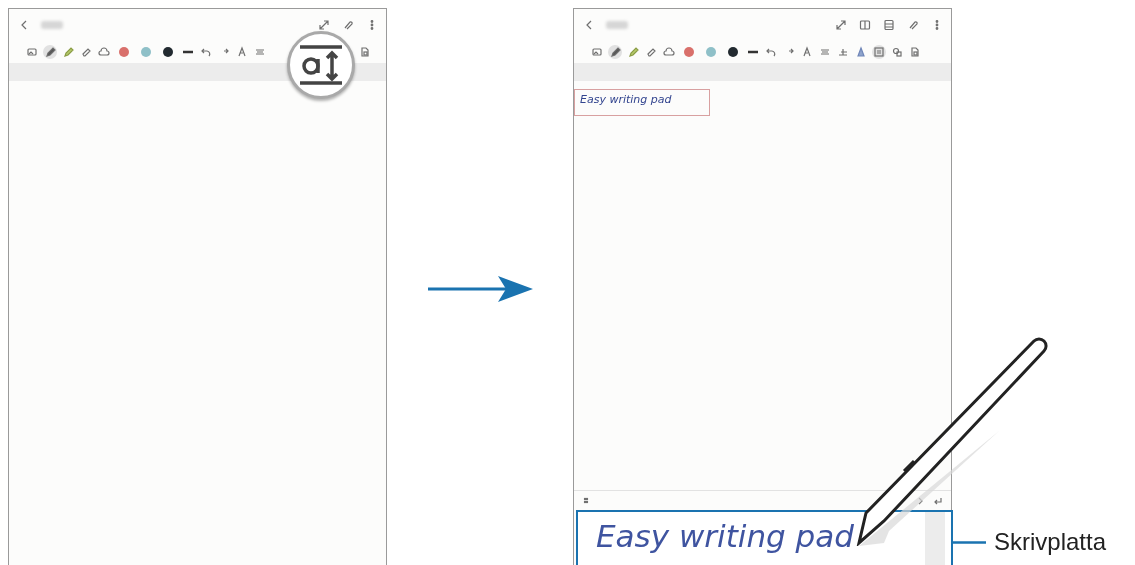  What do you see at coordinates (969, 542) in the screenshot?
I see `leader-line` at bounding box center [969, 542].